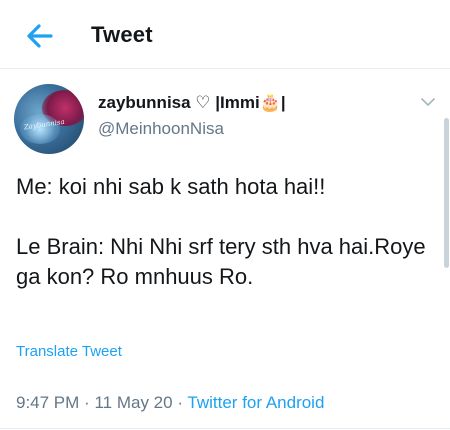 This screenshot has height=430, width=450. Describe the element at coordinates (69, 351) in the screenshot. I see `translate-tweet-link: Translate Tweet` at that location.